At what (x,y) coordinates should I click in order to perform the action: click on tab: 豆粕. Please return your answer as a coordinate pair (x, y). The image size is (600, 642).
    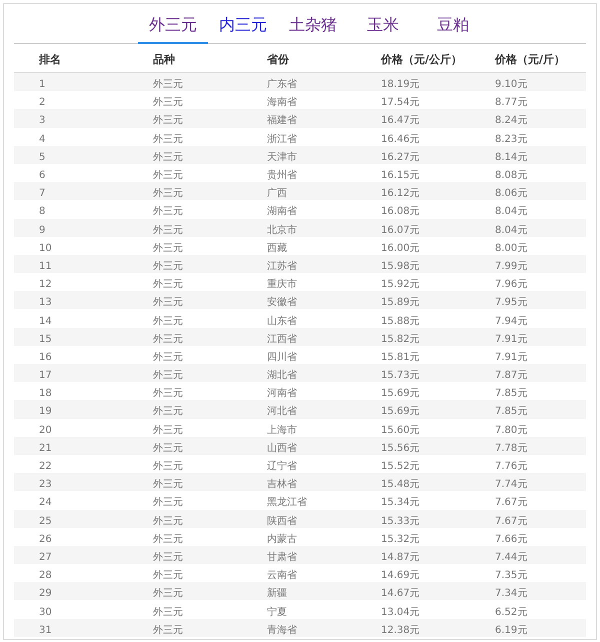
    Looking at the image, I should click on (453, 28).